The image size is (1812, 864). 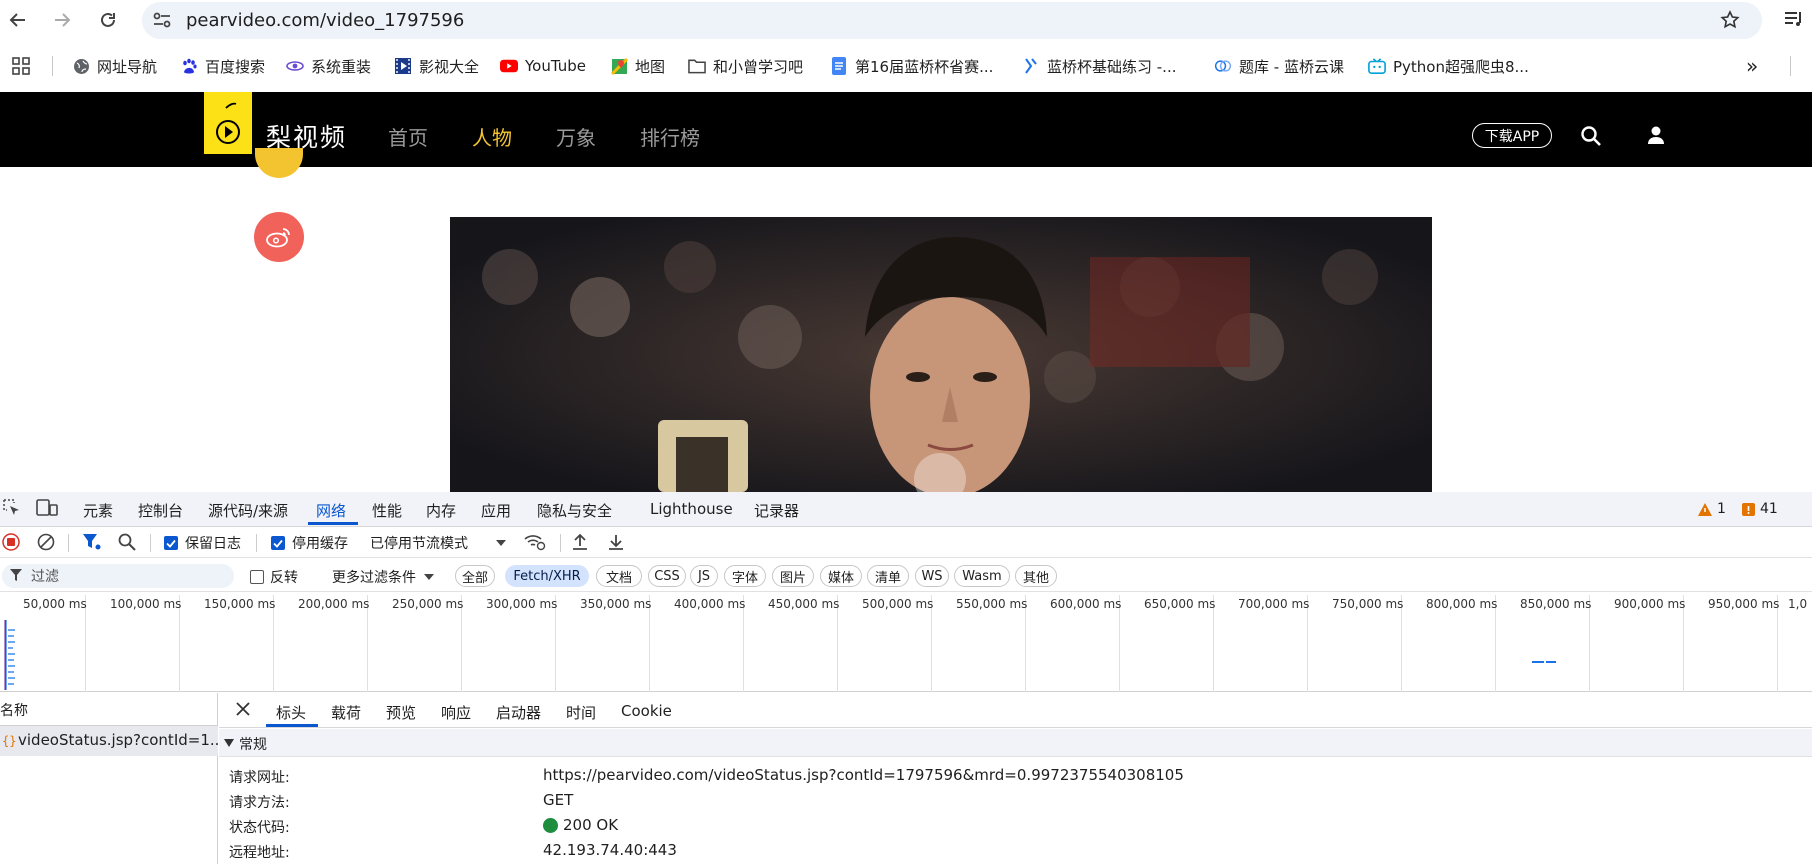 I want to click on request-method-key: 请求方法:, so click(x=259, y=803).